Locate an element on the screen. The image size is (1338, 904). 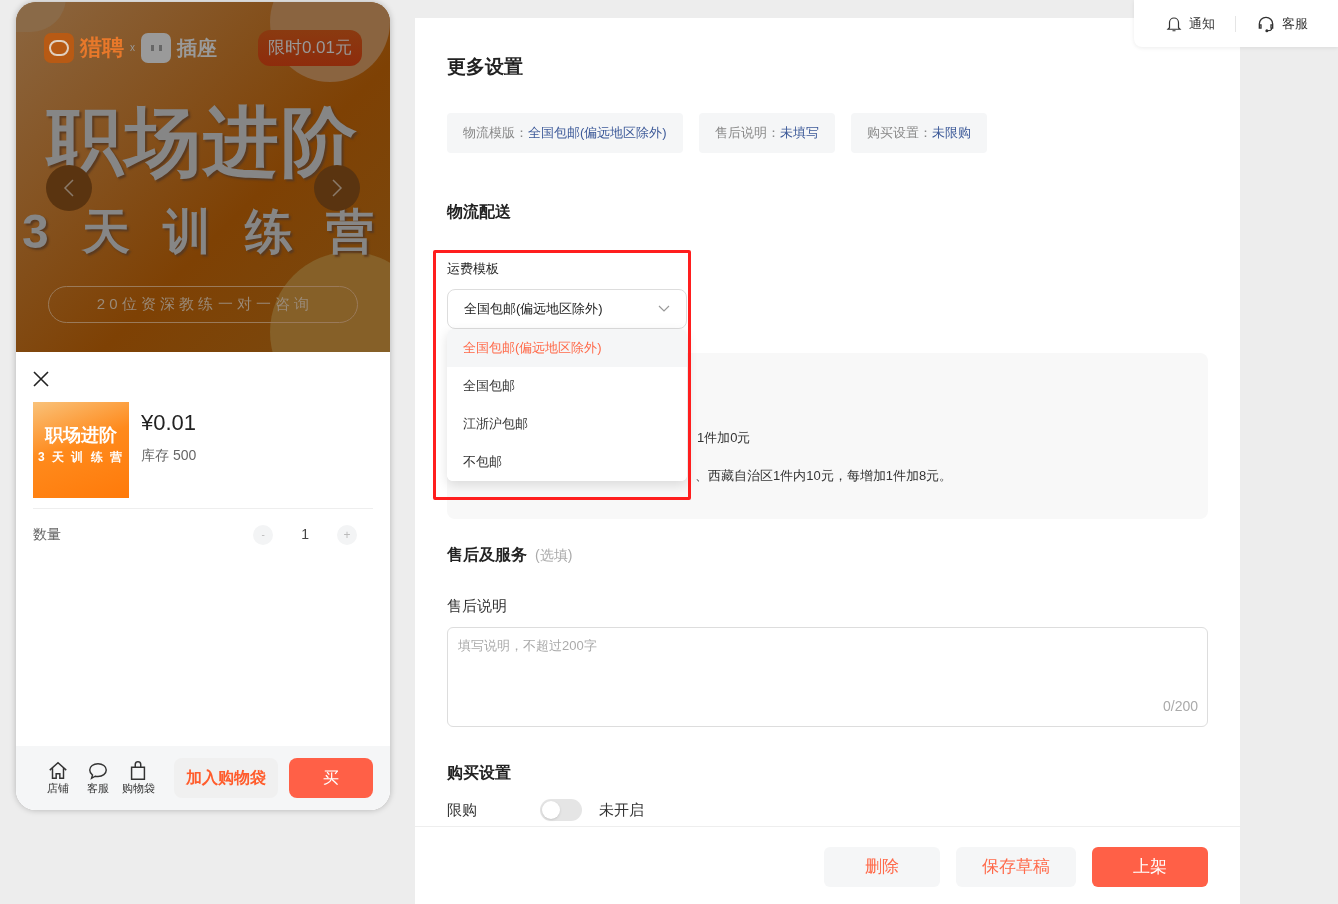
bell-icon is located at coordinates (1173, 23).